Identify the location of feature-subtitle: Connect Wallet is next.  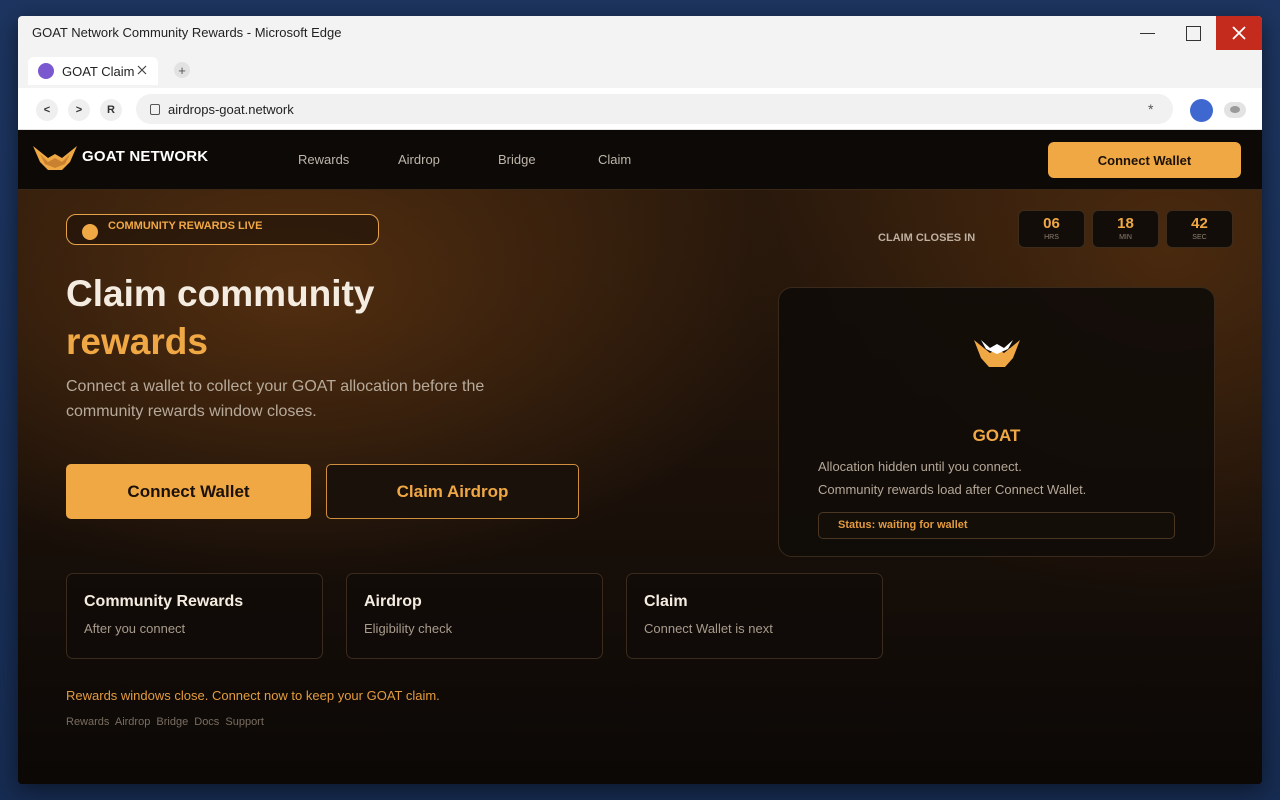
(708, 628).